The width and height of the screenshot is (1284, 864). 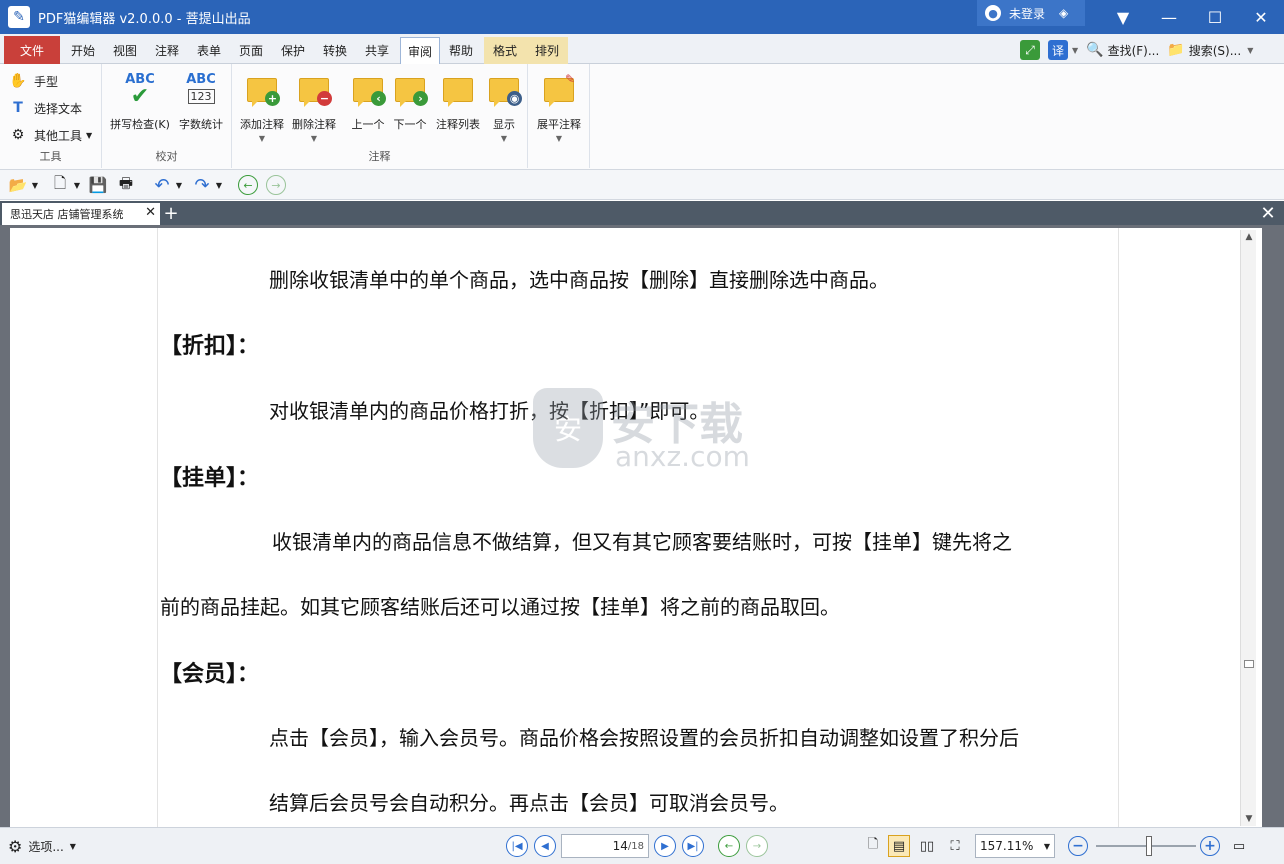 I want to click on zoom-in-button: +, so click(x=1210, y=846).